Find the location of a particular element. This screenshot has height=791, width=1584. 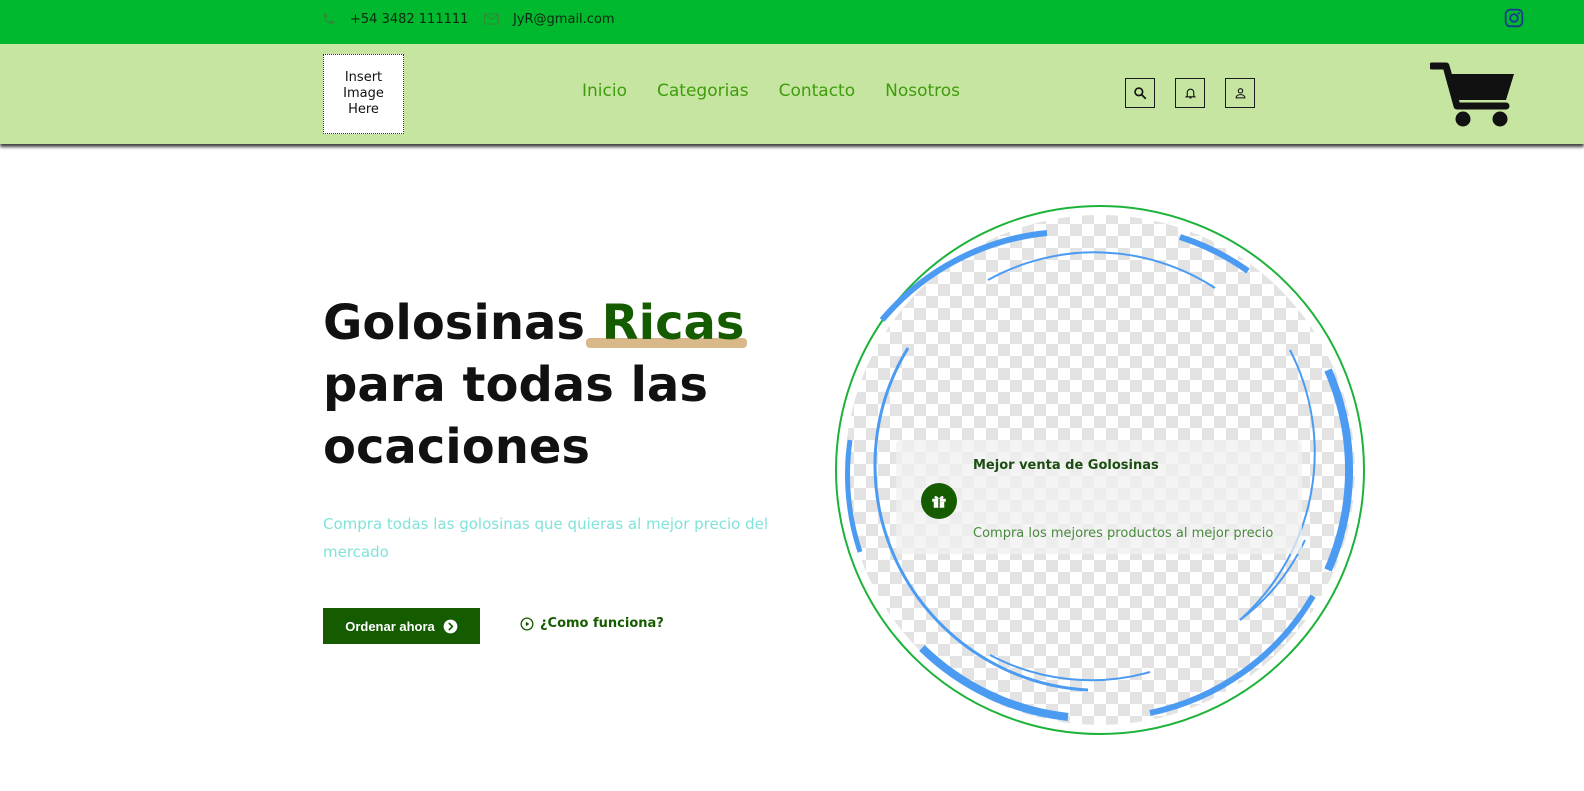

hero-title: Golosinas Ricas para todas las ocaciones is located at coordinates (553, 385).